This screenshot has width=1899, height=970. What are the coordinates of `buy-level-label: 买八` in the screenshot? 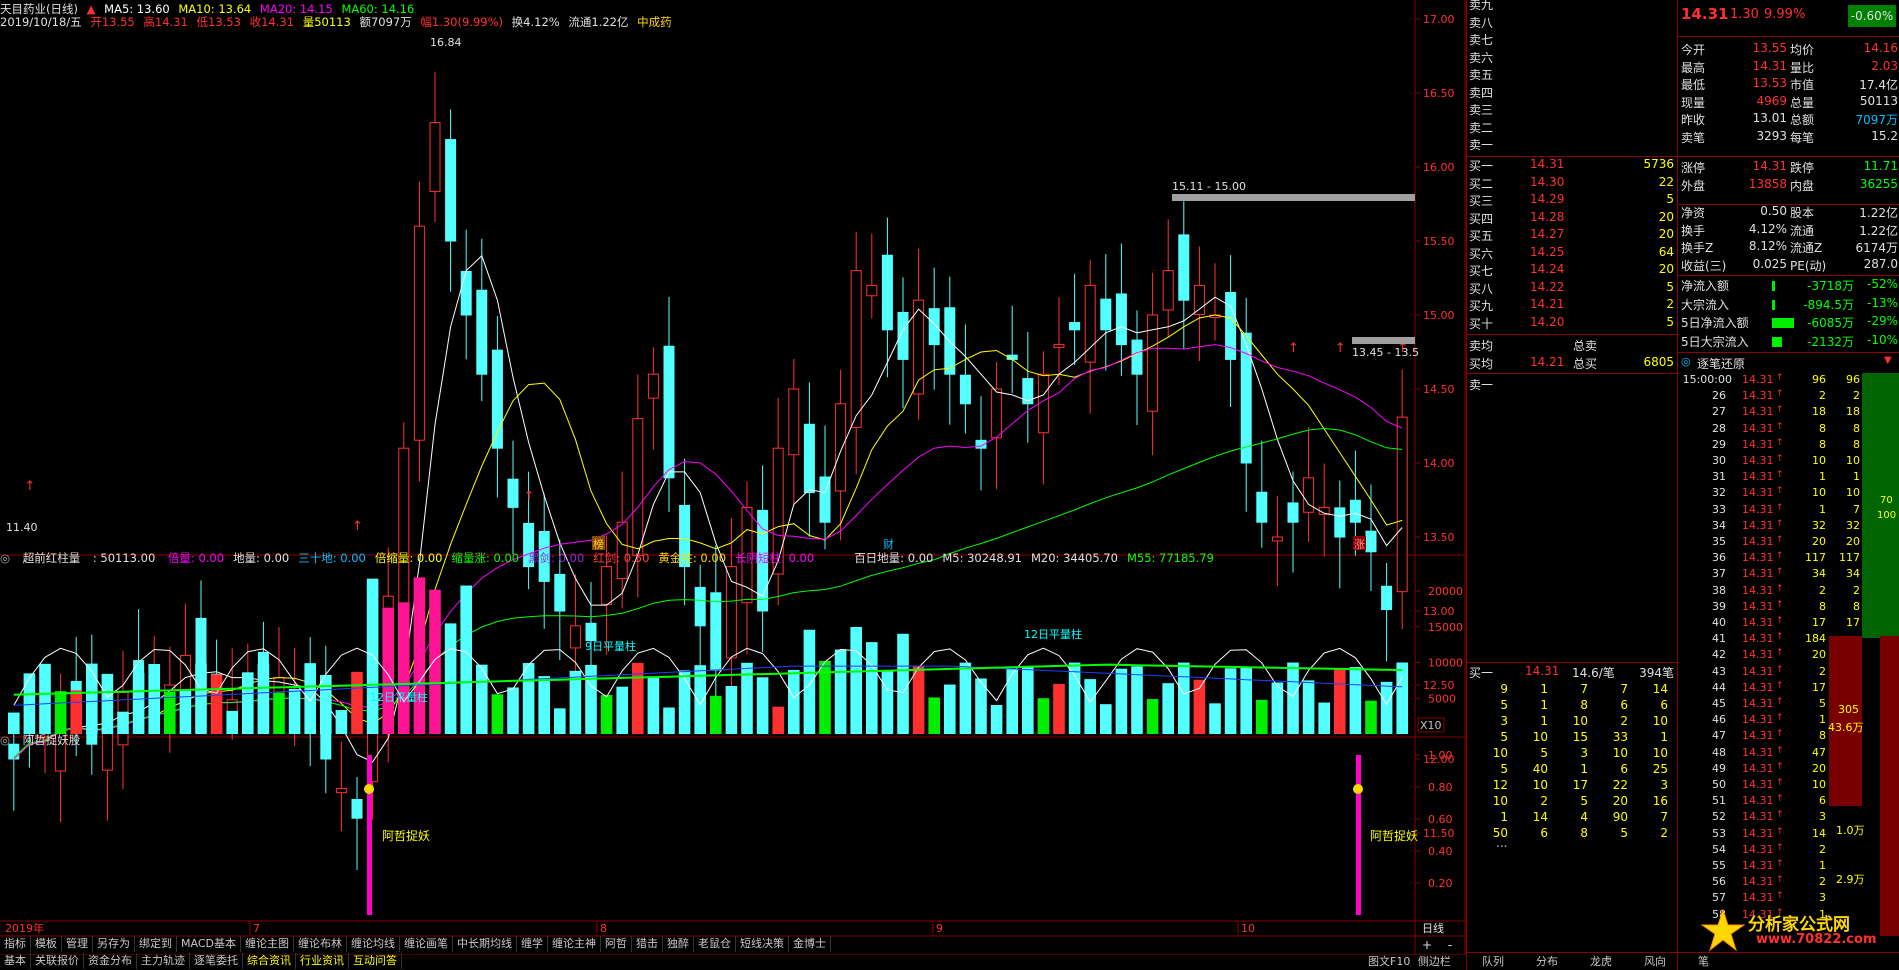 It's located at (1481, 288).